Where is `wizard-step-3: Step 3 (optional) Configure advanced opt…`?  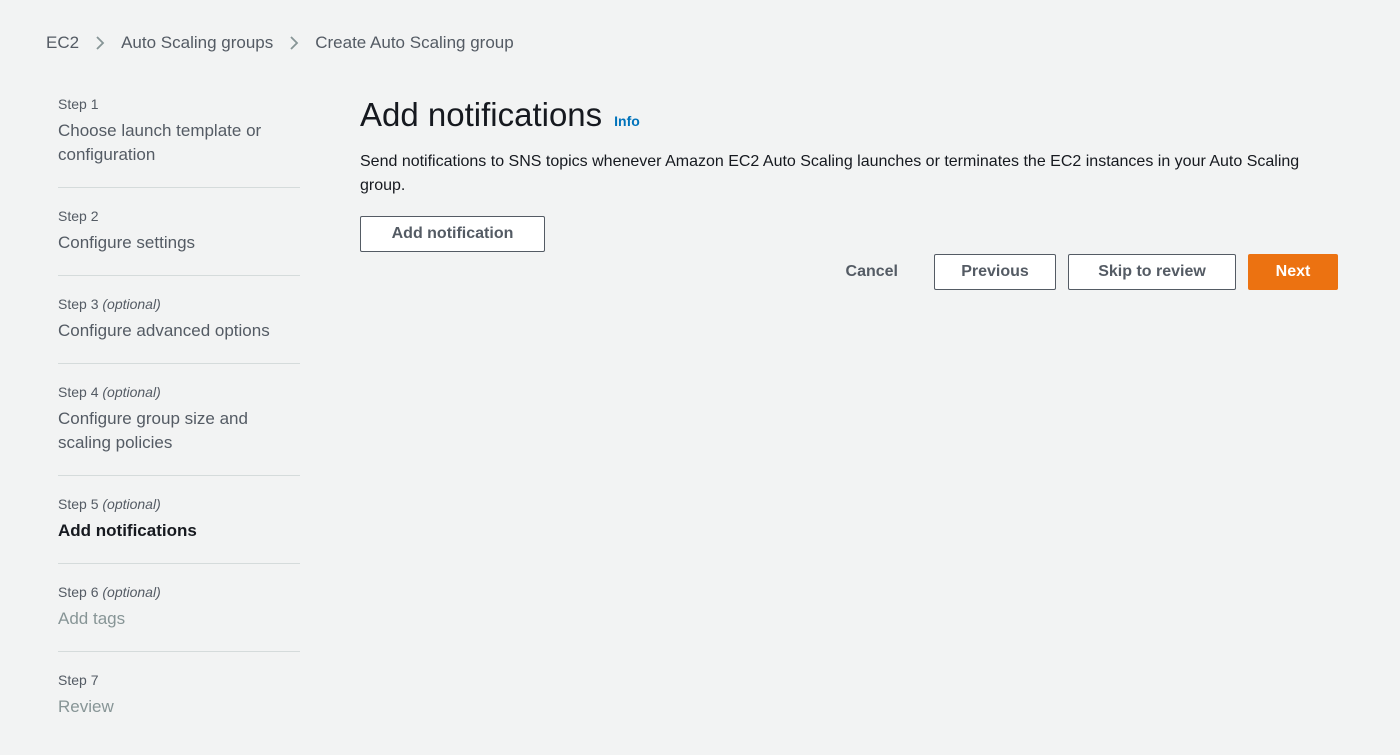
wizard-step-3: Step 3 (optional) Configure advanced opt… is located at coordinates (179, 328).